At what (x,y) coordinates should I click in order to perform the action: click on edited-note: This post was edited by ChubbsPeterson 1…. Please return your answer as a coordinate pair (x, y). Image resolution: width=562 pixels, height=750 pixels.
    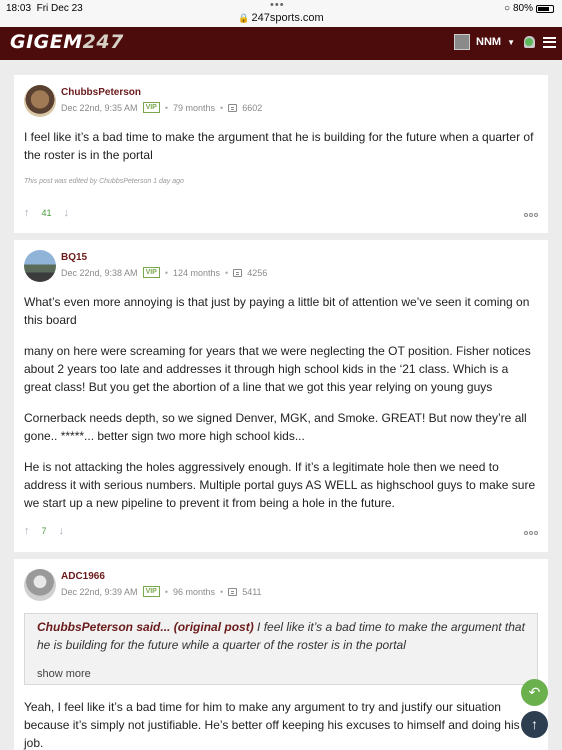
    Looking at the image, I should click on (104, 181).